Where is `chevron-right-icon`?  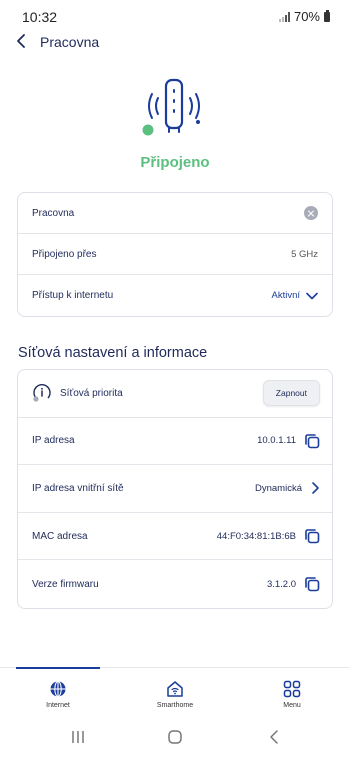
chevron-right-icon is located at coordinates (315, 488).